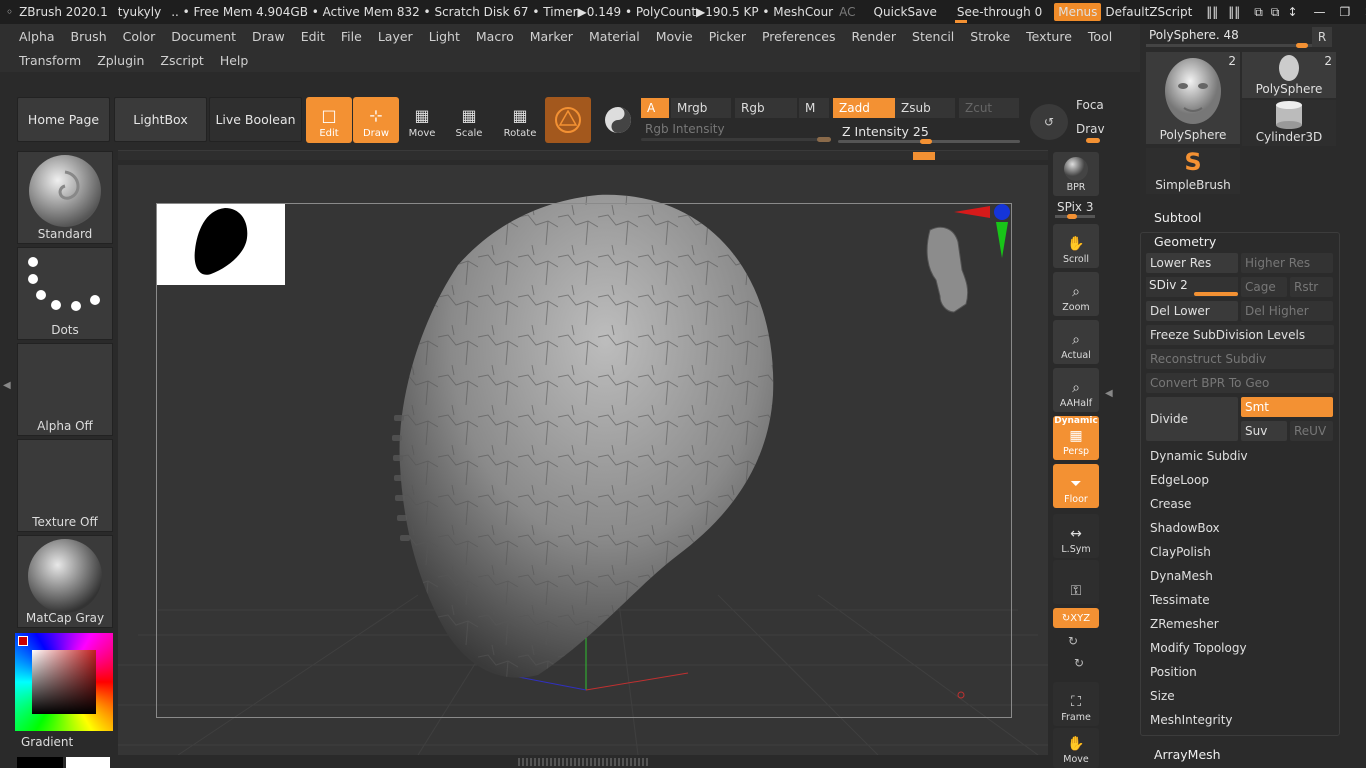 The width and height of the screenshot is (1366, 768). What do you see at coordinates (203, 36) in the screenshot?
I see `menu-document: Document` at bounding box center [203, 36].